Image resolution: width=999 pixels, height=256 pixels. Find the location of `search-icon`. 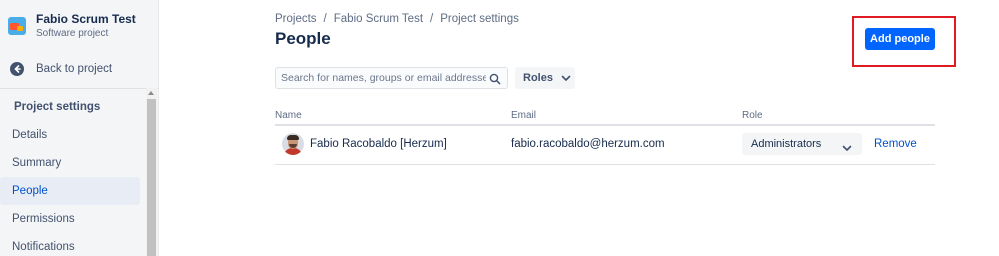

search-icon is located at coordinates (495, 81).